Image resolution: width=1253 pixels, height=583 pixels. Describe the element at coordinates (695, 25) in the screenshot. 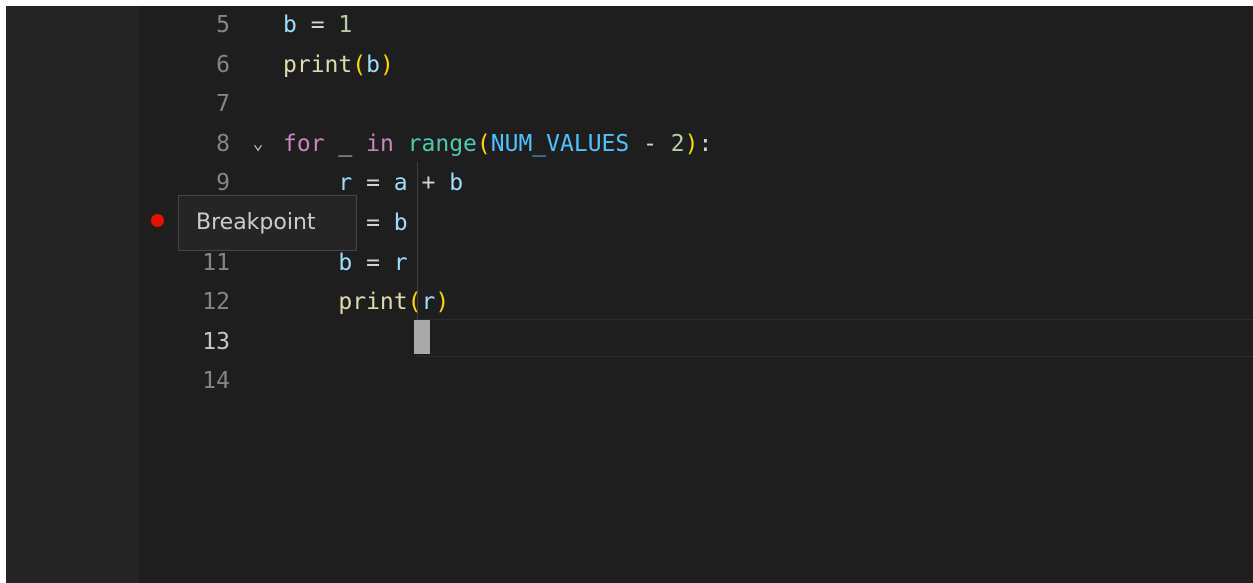

I see `code-line: 5 b = 1` at that location.